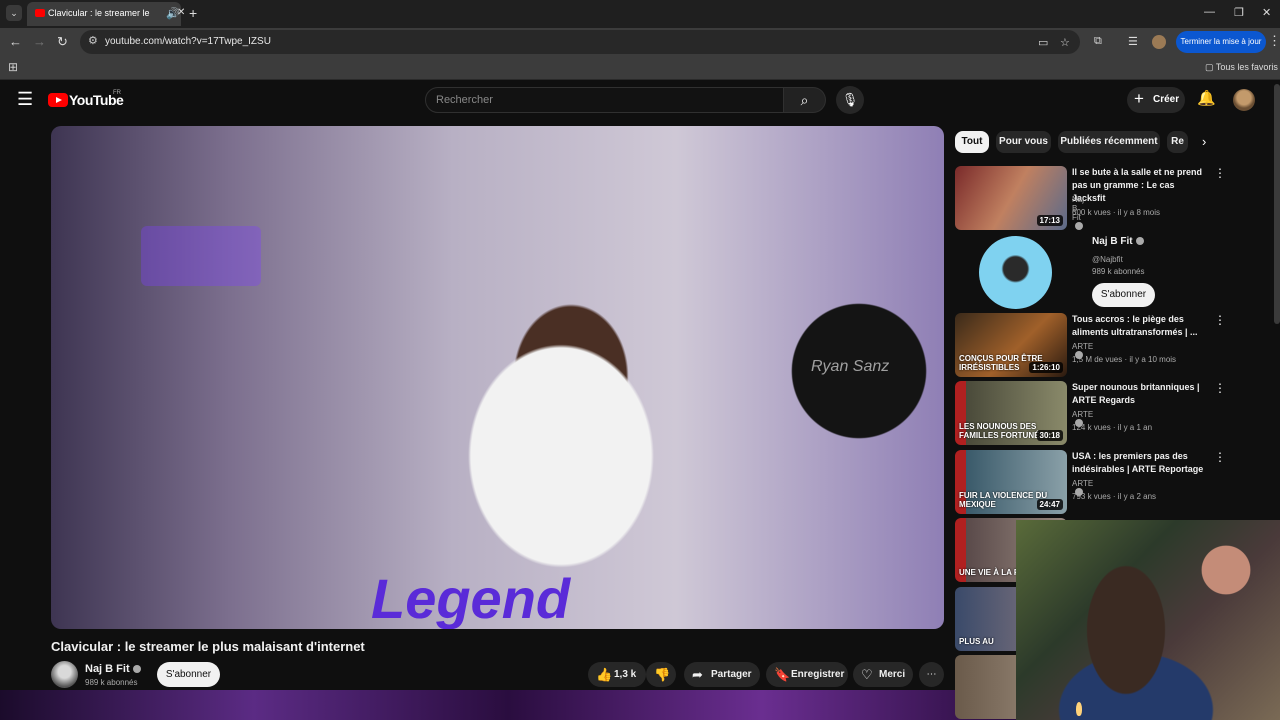 Image resolution: width=1280 pixels, height=720 pixels. I want to click on more-horizontal-icon: ⋯, so click(931, 674).